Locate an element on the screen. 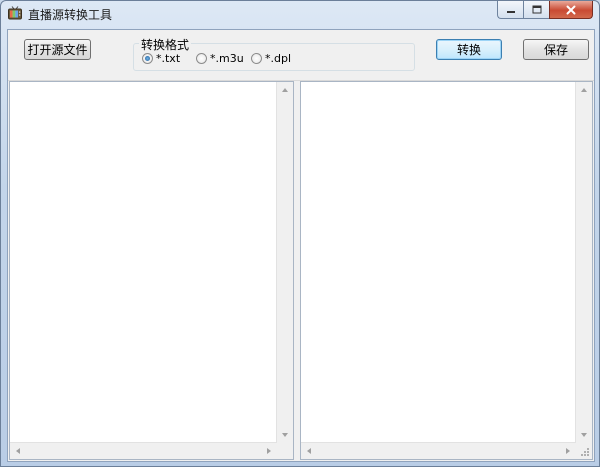 The image size is (600, 467). radio-dpl-label: *.dpl is located at coordinates (278, 58).